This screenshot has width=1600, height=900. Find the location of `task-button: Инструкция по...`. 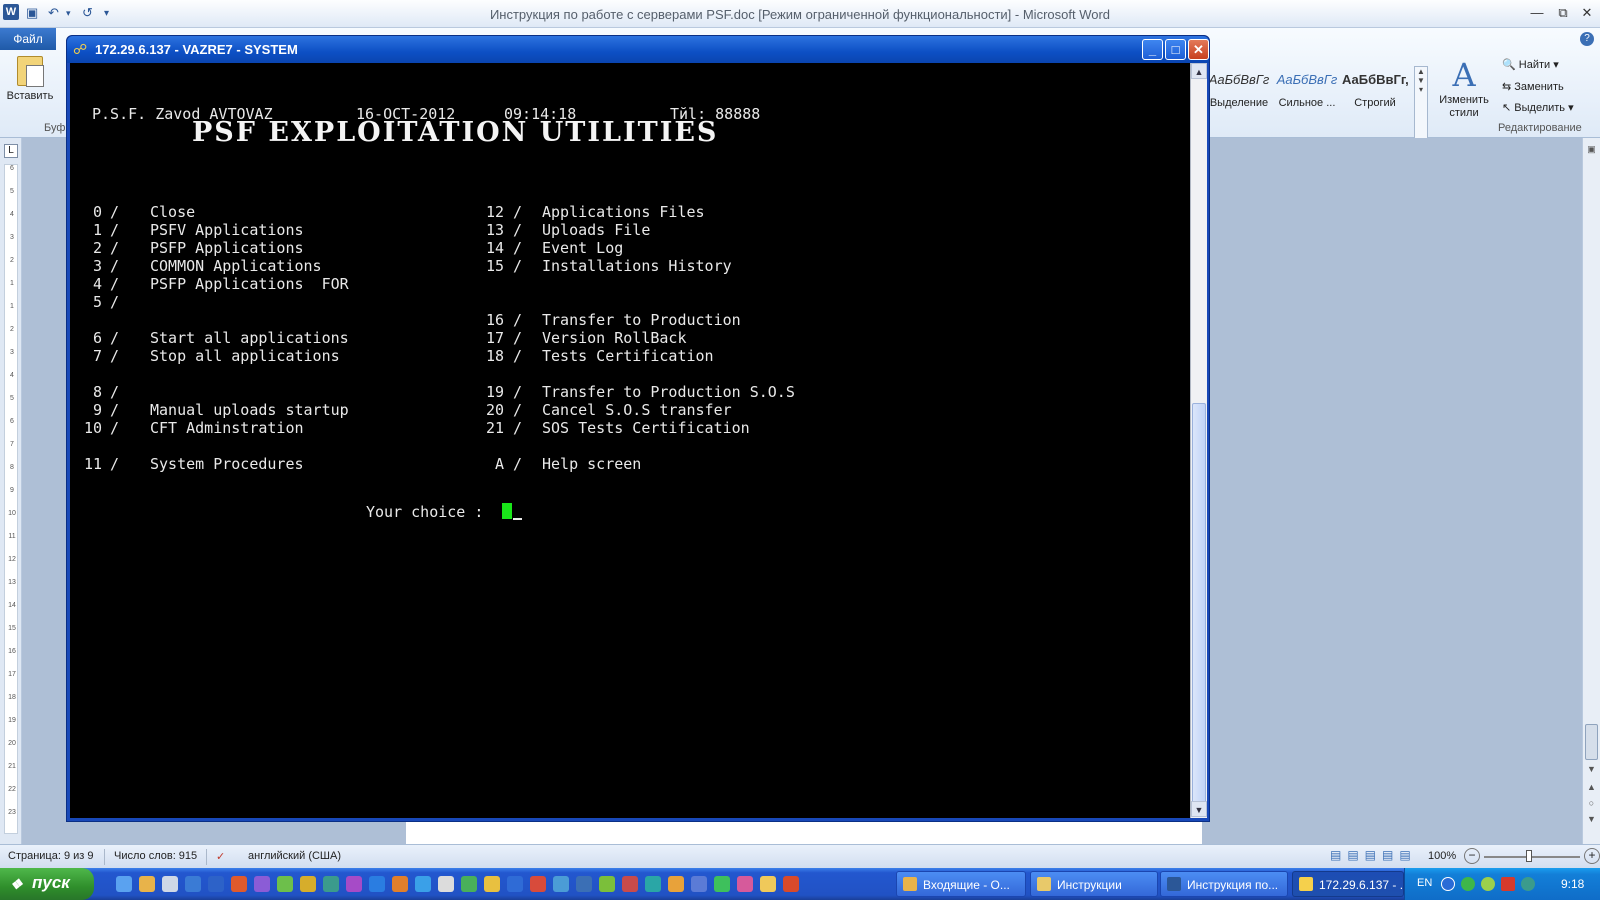

task-button: Инструкция по... is located at coordinates (1224, 884).